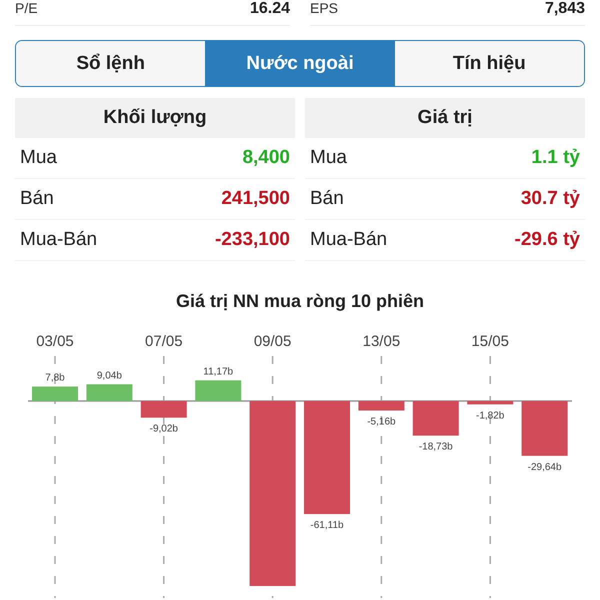 This screenshot has height=600, width=600. I want to click on row-value: 241,500, so click(255, 199).